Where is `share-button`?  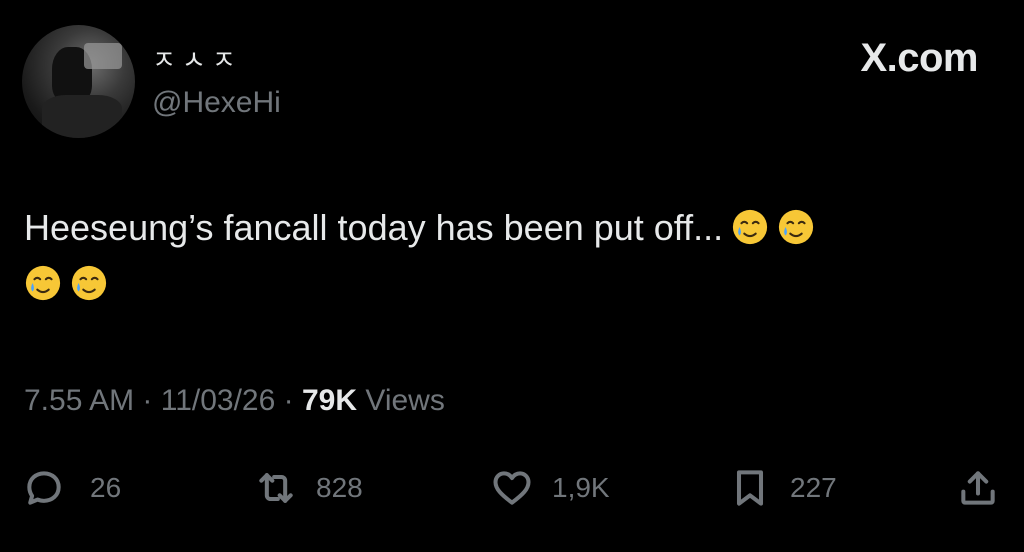
share-button is located at coordinates (978, 488).